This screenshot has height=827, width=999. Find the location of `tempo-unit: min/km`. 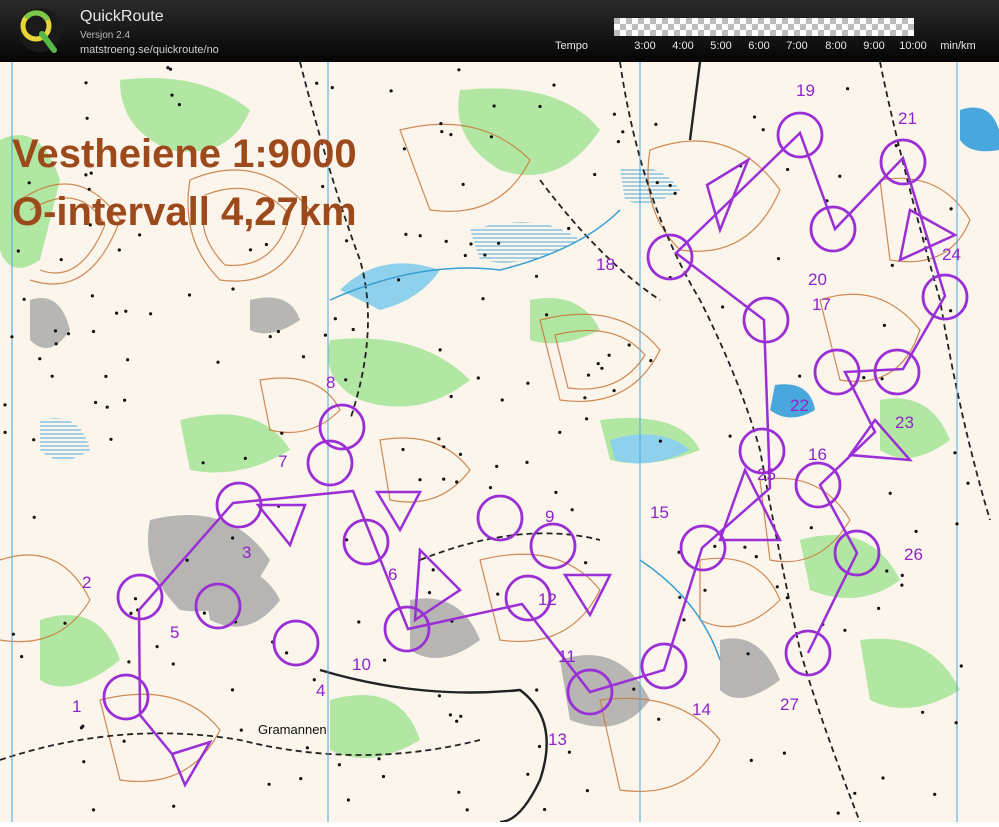

tempo-unit: min/km is located at coordinates (958, 46).